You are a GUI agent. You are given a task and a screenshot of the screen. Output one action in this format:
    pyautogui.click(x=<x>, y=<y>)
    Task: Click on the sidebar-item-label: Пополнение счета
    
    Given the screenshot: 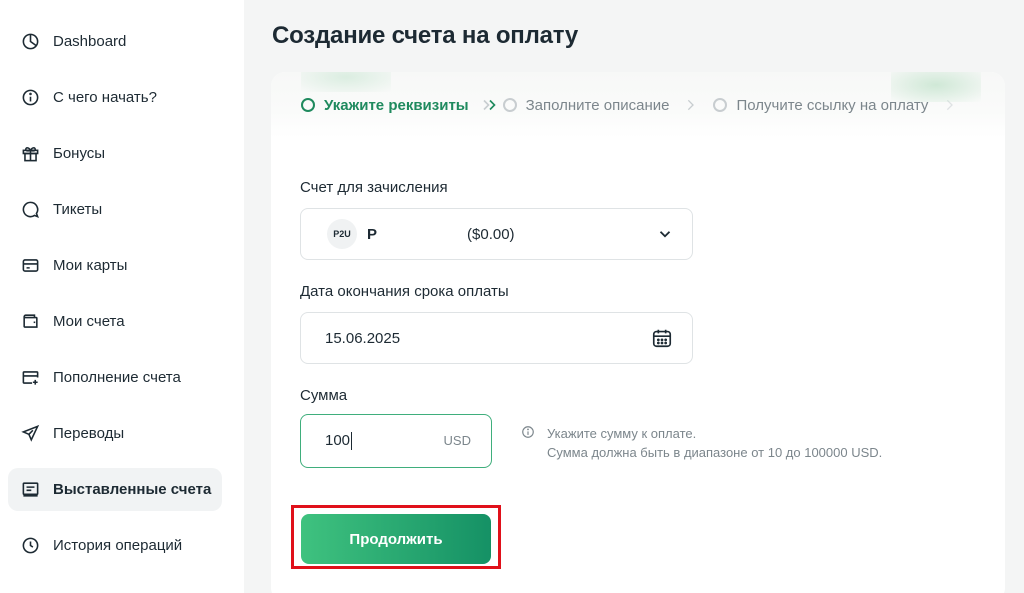 What is the action you would take?
    pyautogui.click(x=117, y=377)
    